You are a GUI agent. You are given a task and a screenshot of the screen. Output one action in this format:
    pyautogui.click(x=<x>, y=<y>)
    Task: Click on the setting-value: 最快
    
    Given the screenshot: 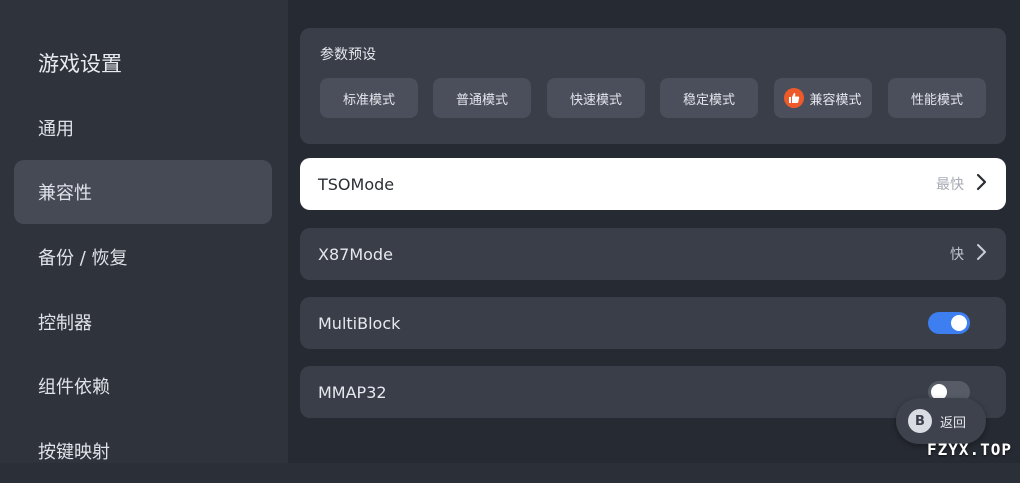 What is the action you would take?
    pyautogui.click(x=950, y=185)
    